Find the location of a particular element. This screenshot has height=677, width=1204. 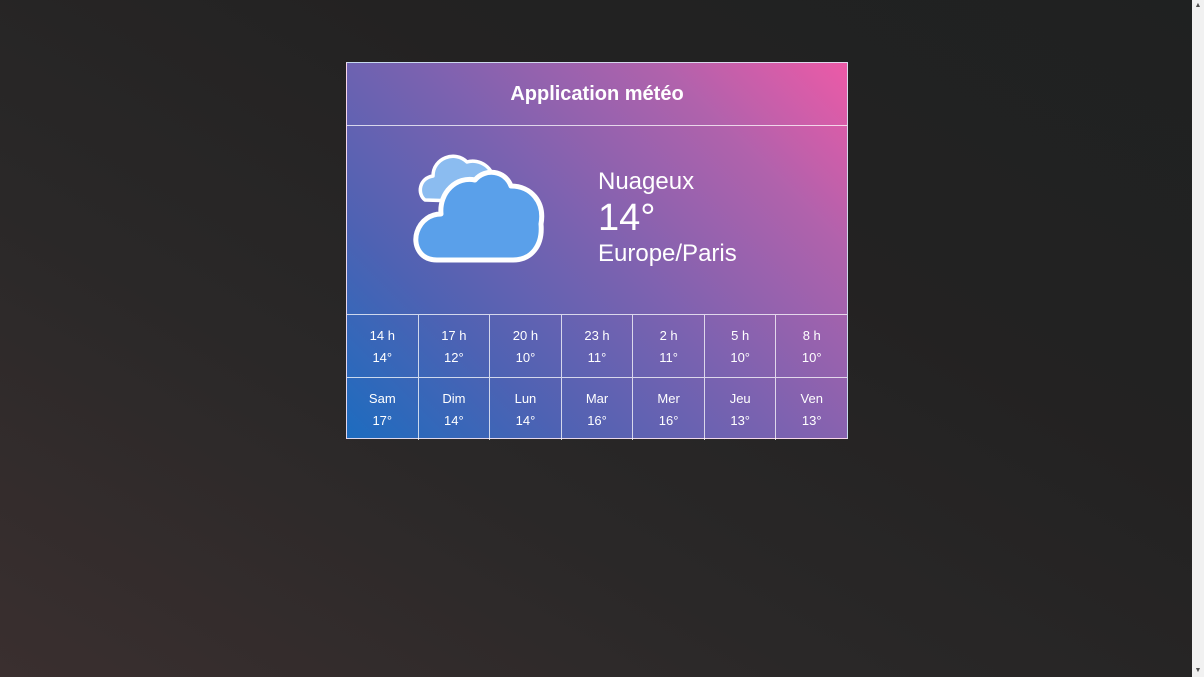

hourly-item: 5 h 10° is located at coordinates (741, 346).